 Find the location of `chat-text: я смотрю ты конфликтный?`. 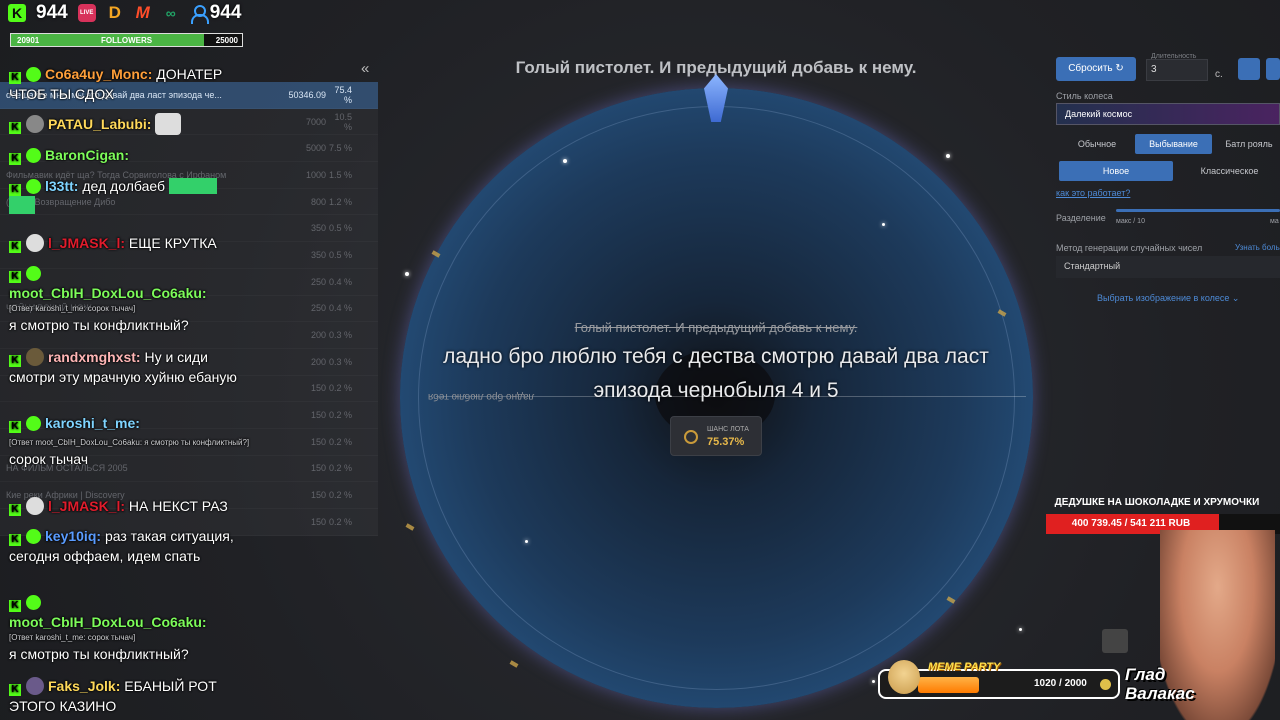

chat-text: я смотрю ты конфликтный? is located at coordinates (99, 654).